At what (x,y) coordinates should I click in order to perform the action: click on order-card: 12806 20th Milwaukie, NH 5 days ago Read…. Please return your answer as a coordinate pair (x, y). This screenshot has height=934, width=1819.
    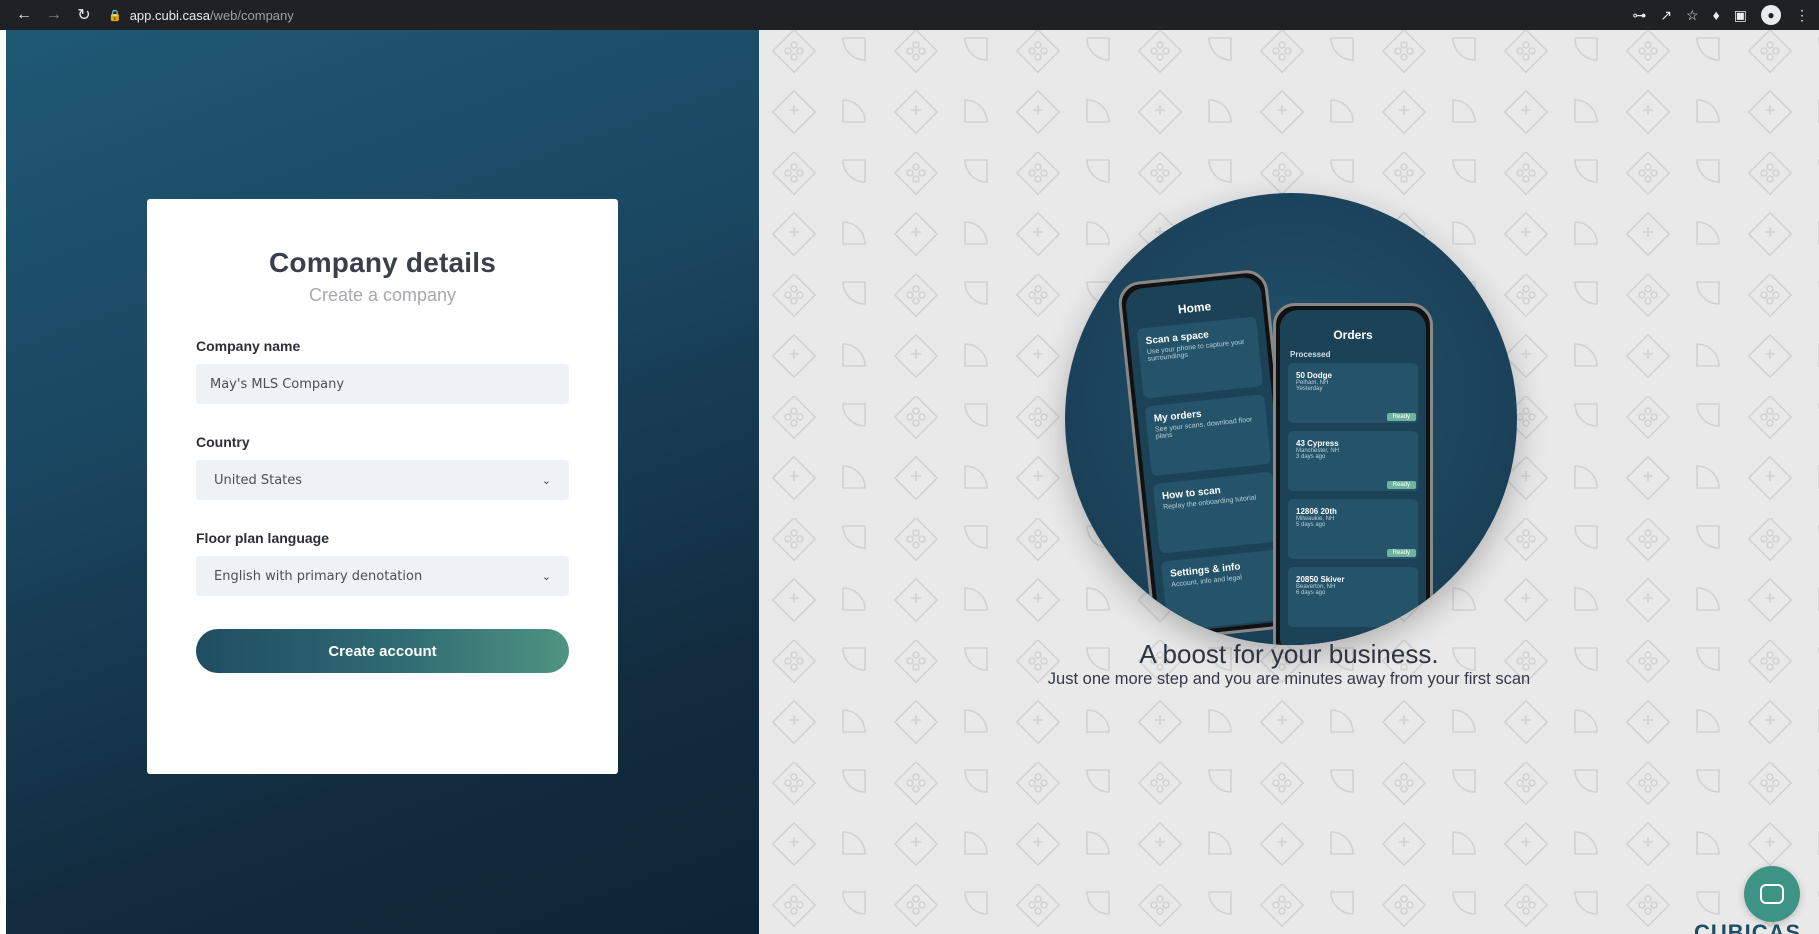
    Looking at the image, I should click on (1353, 529).